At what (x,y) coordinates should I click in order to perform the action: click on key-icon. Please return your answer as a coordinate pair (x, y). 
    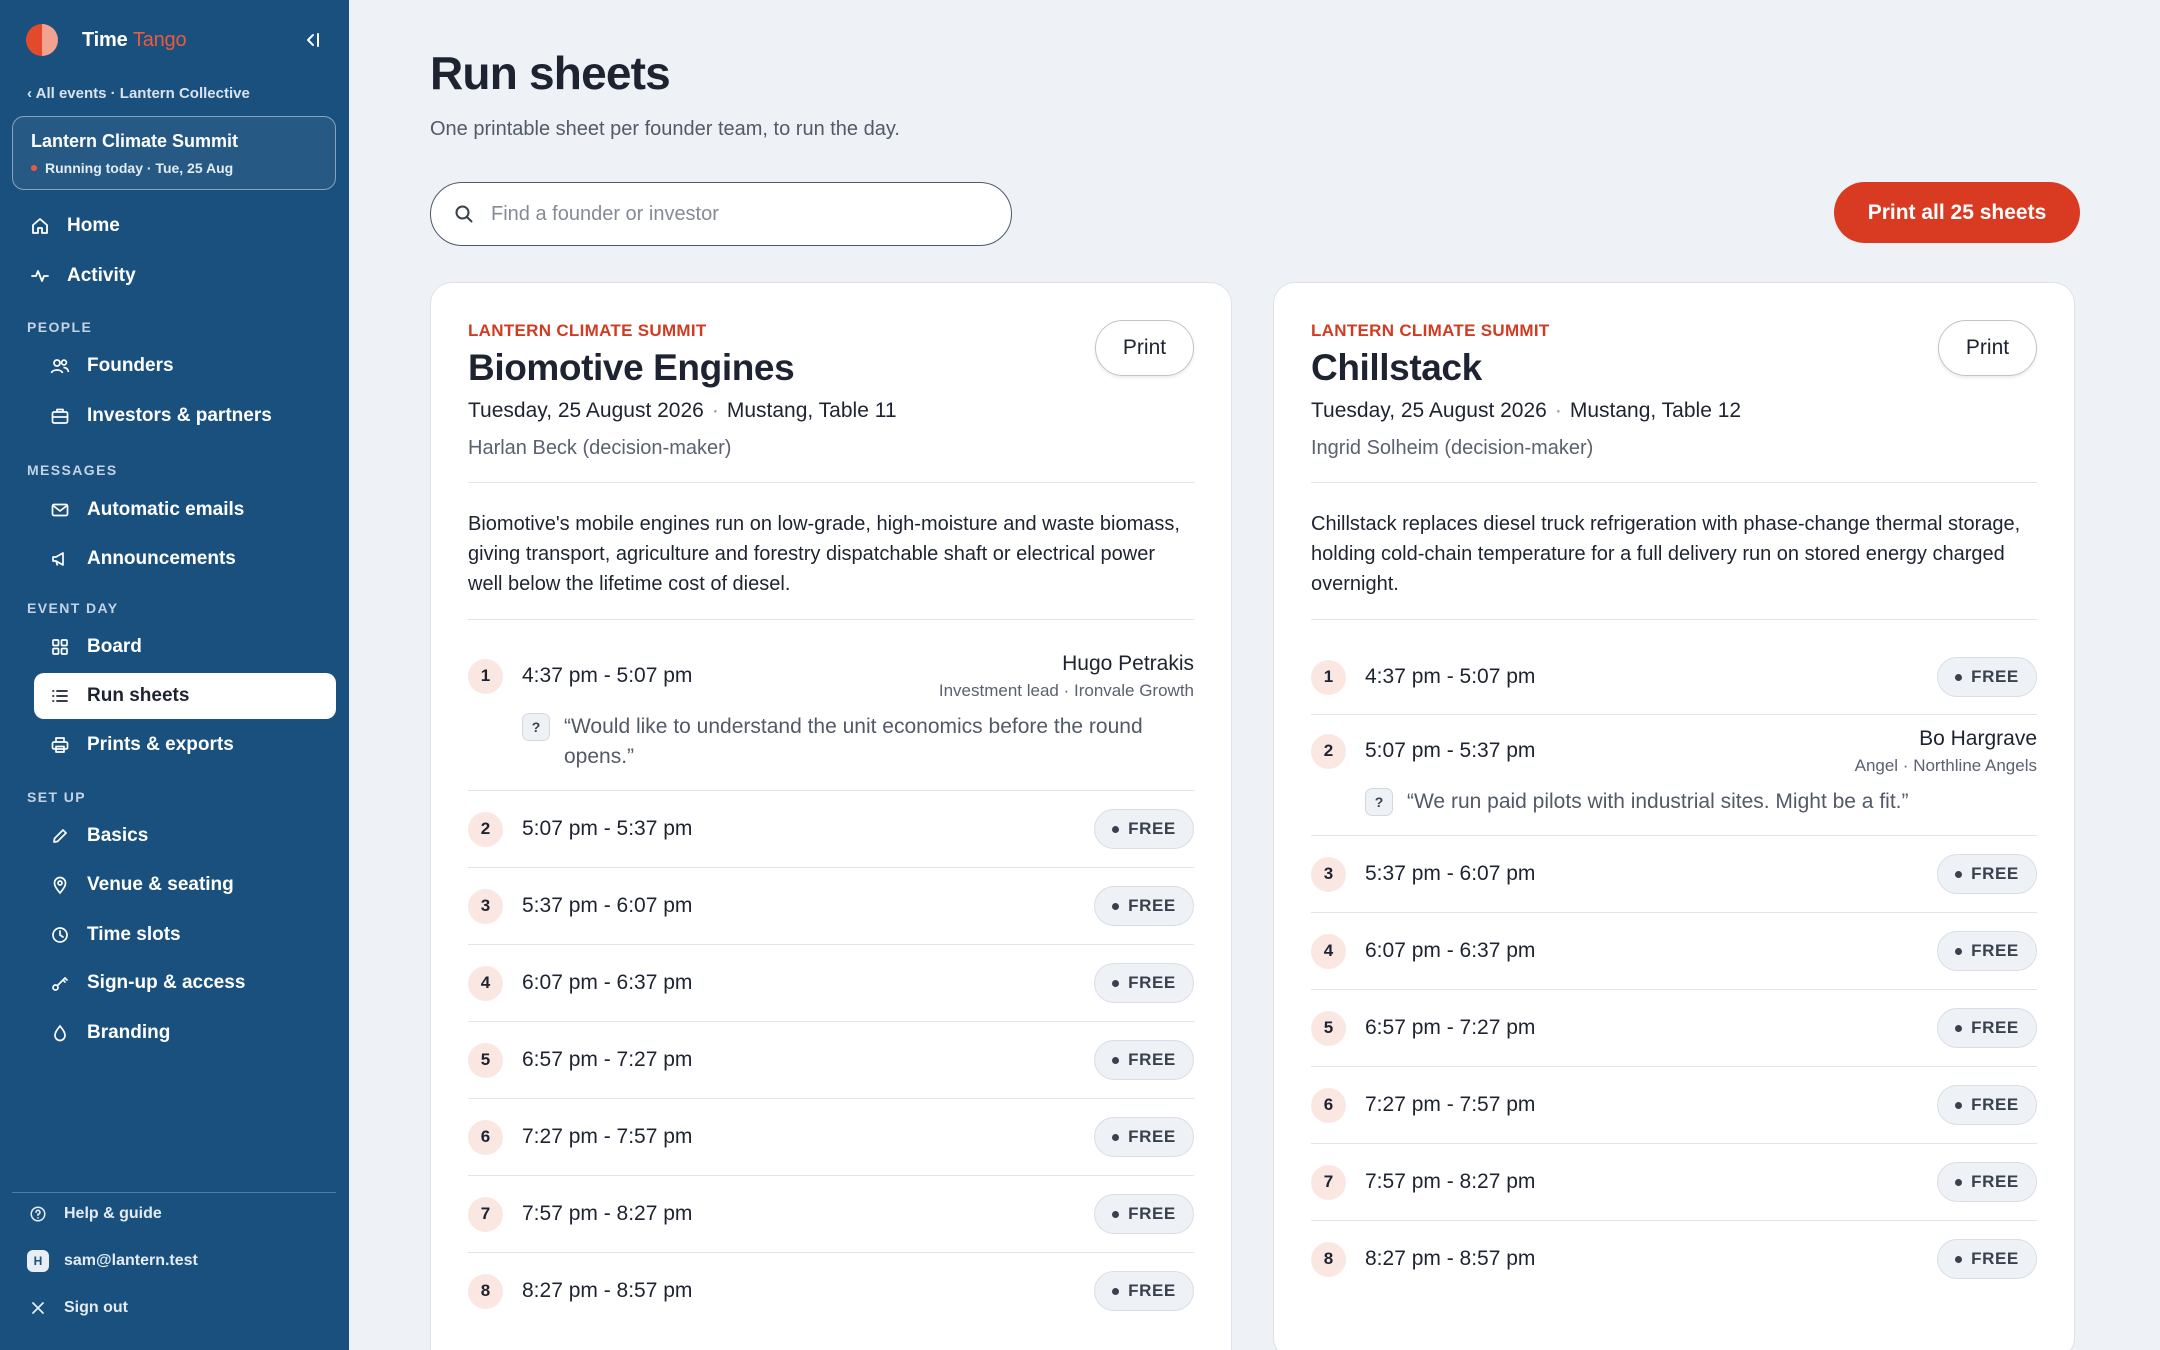
    Looking at the image, I should click on (60, 983).